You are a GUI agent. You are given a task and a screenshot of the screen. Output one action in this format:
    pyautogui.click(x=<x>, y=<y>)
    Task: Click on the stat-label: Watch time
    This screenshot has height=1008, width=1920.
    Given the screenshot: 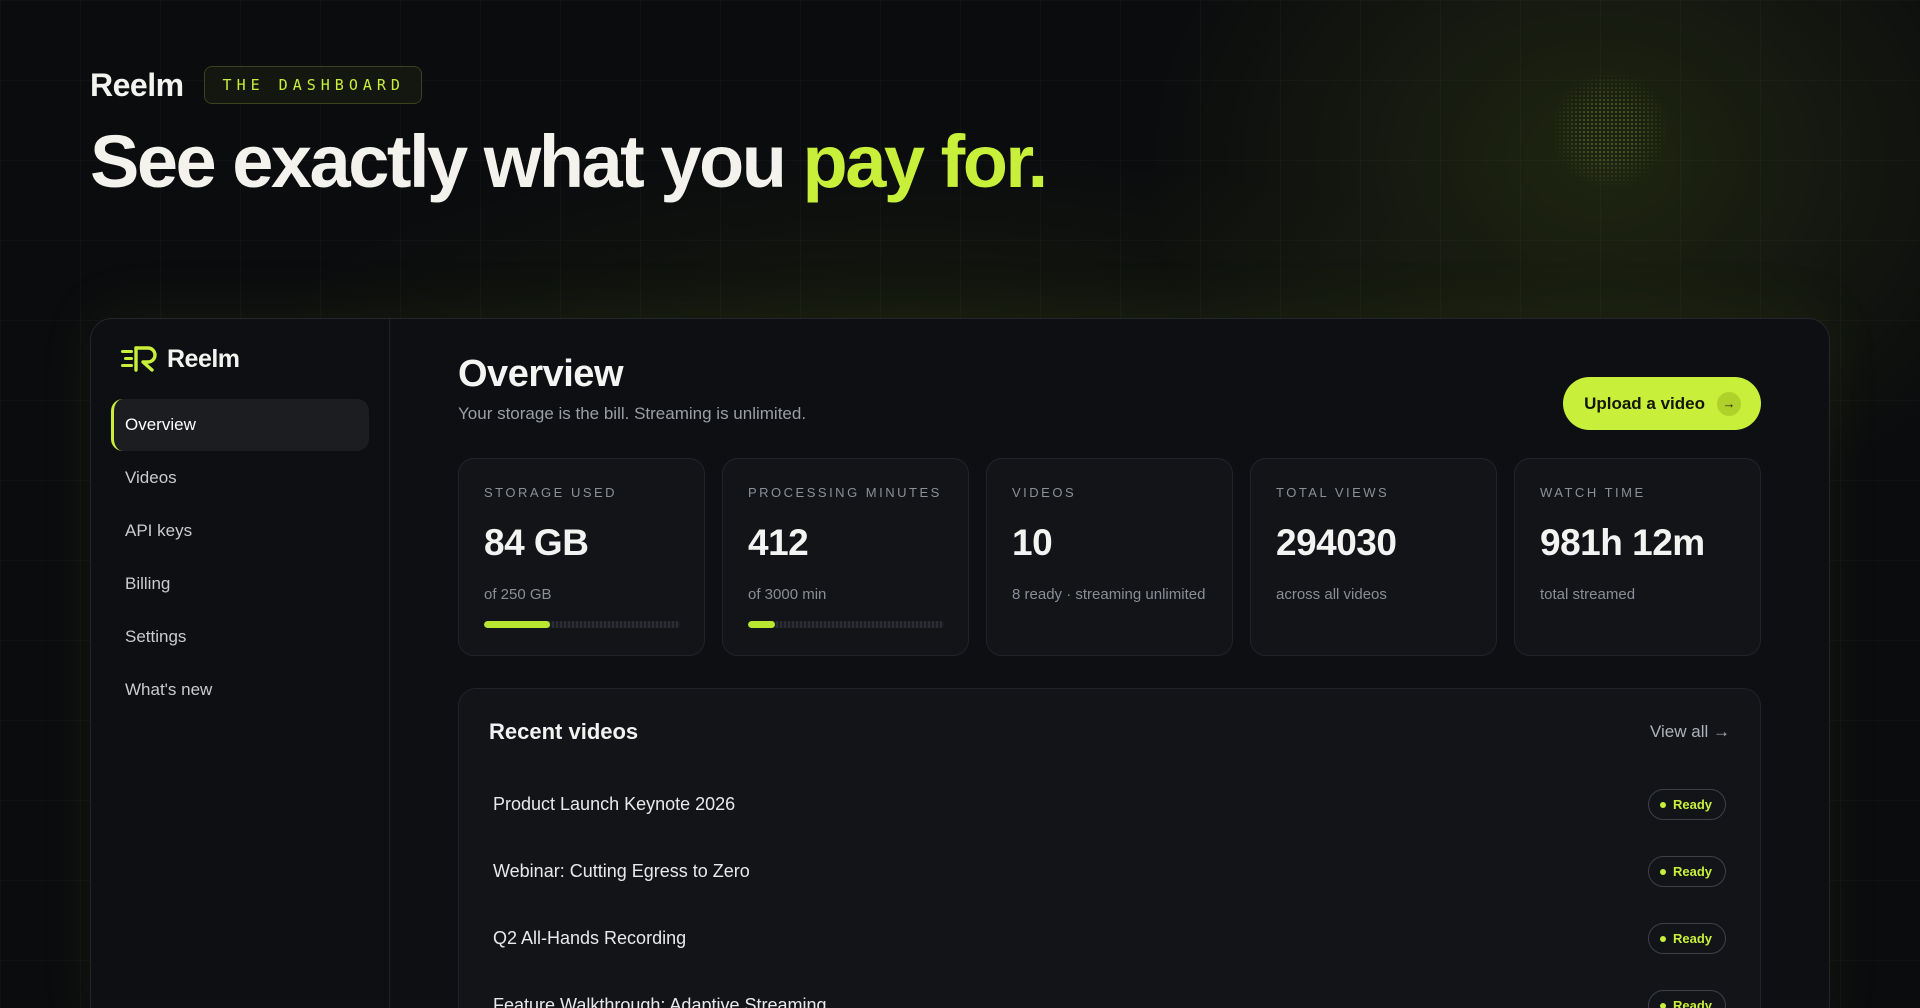 What is the action you would take?
    pyautogui.click(x=1593, y=492)
    